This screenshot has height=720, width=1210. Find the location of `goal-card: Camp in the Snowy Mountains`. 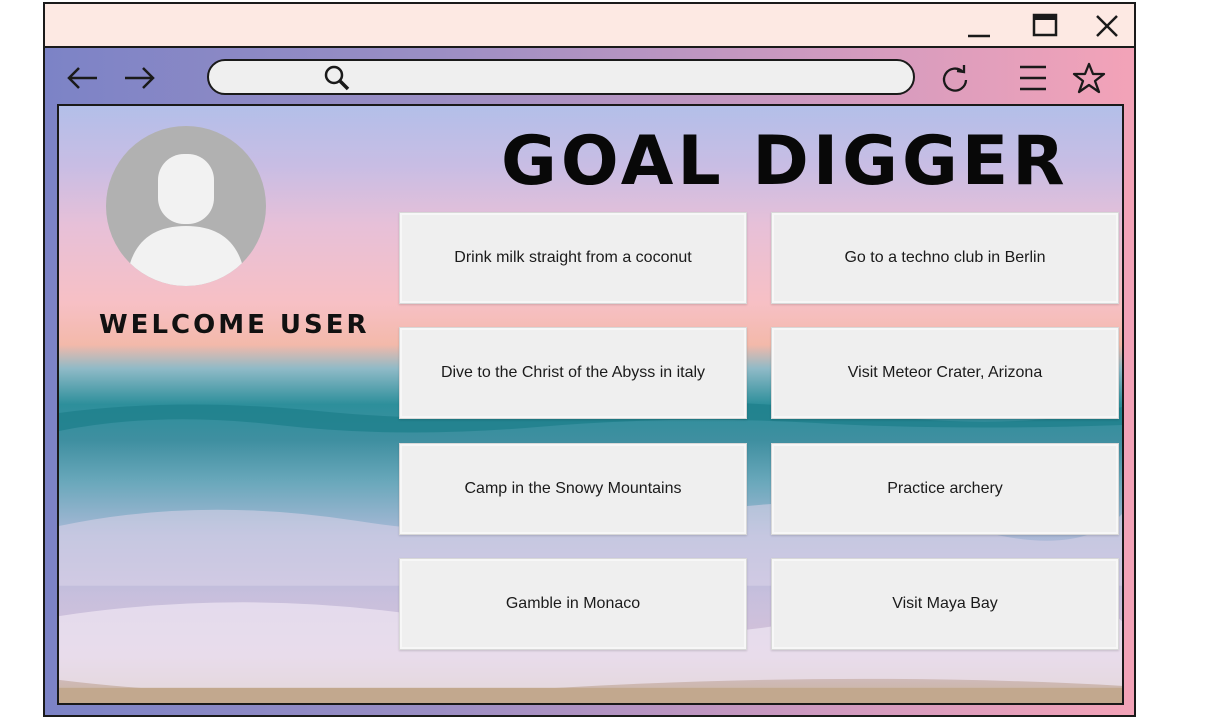

goal-card: Camp in the Snowy Mountains is located at coordinates (573, 489).